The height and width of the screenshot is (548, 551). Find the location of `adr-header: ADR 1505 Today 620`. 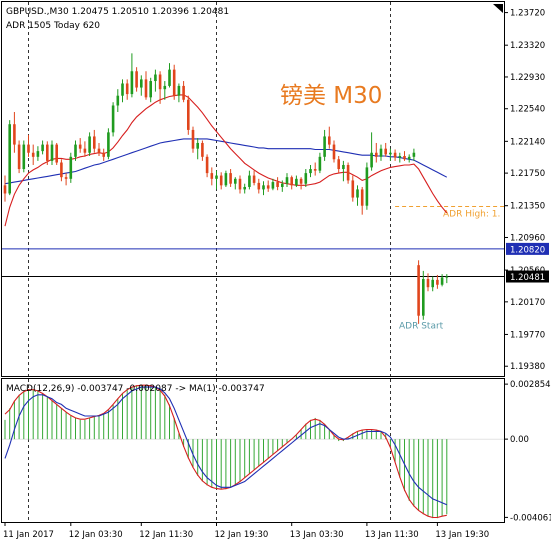

adr-header: ADR 1505 Today 620 is located at coordinates (53, 26).